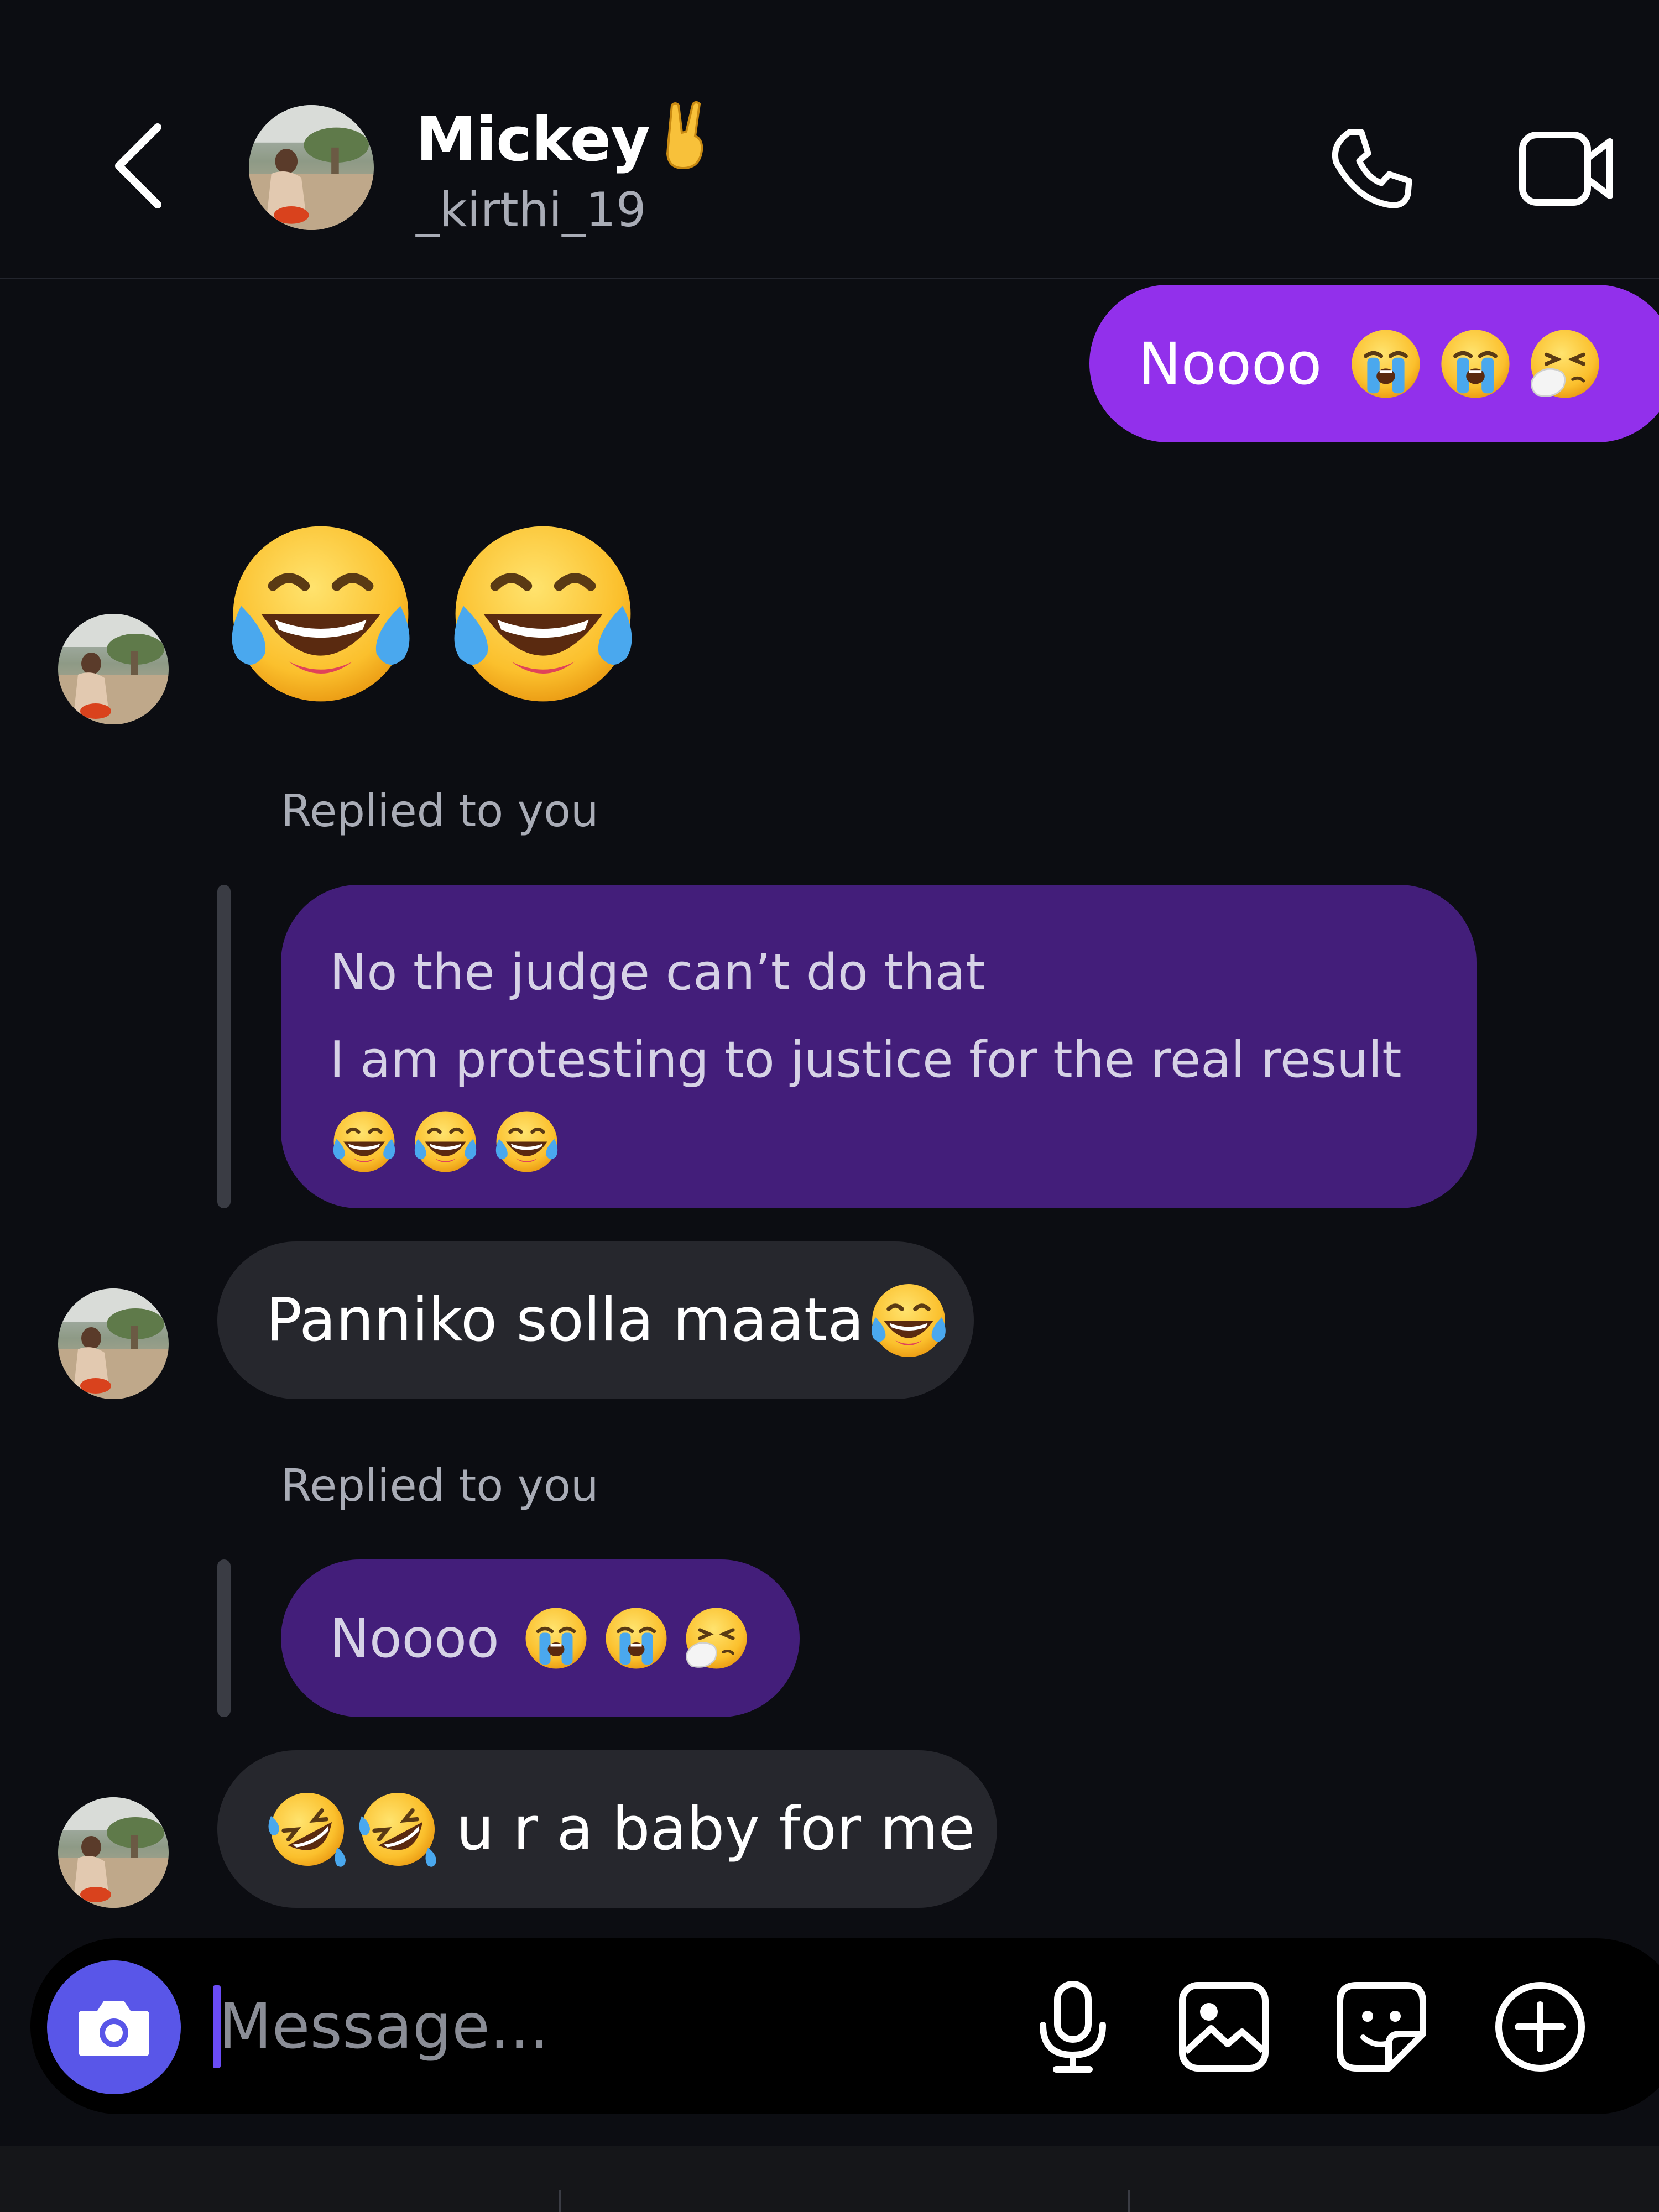 This screenshot has height=2212, width=1659. I want to click on microphone-icon, so click(1073, 2027).